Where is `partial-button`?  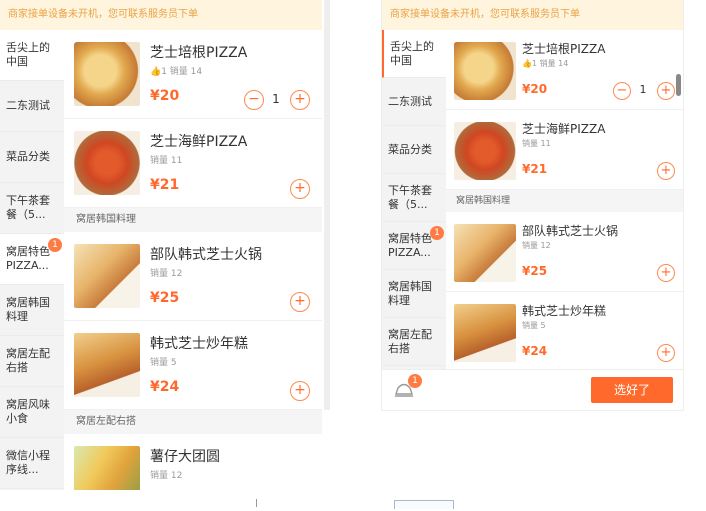
partial-button is located at coordinates (424, 504).